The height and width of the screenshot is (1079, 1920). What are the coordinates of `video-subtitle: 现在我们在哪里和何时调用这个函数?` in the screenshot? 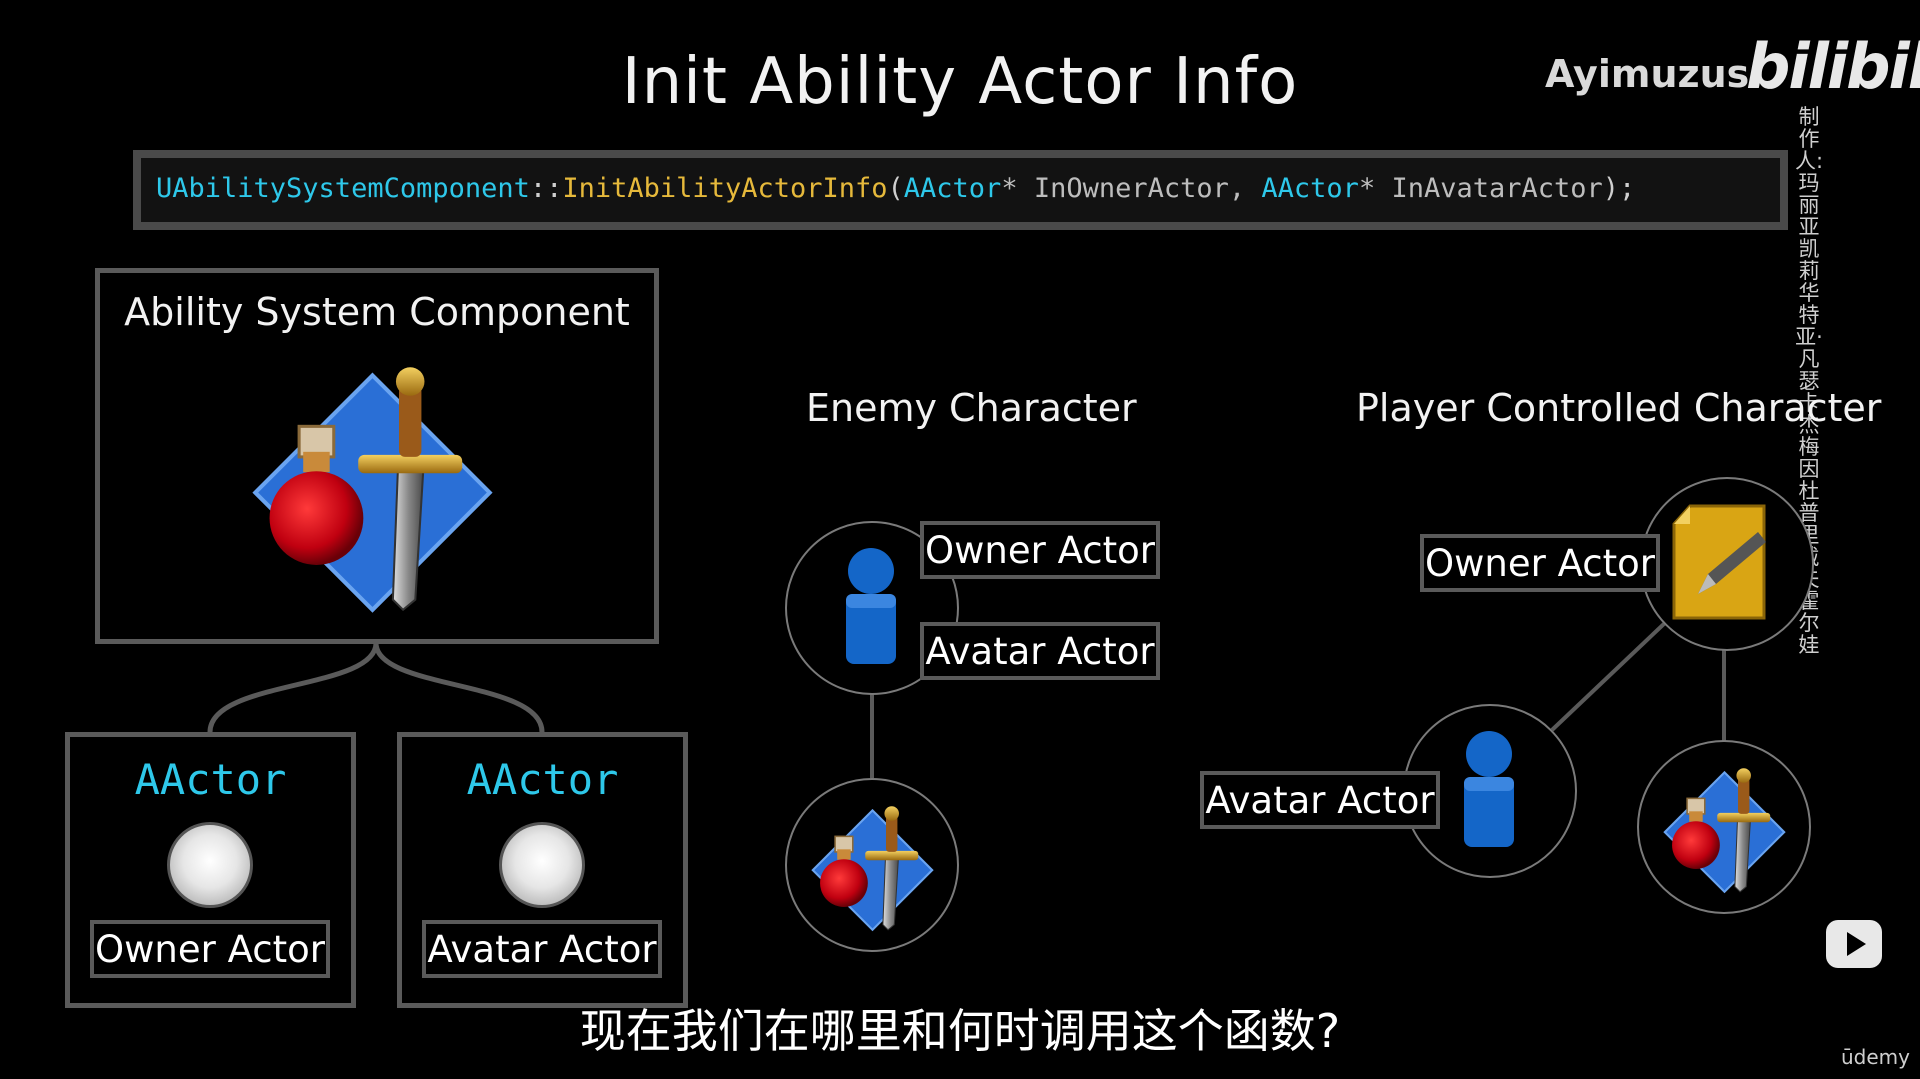 It's located at (960, 1031).